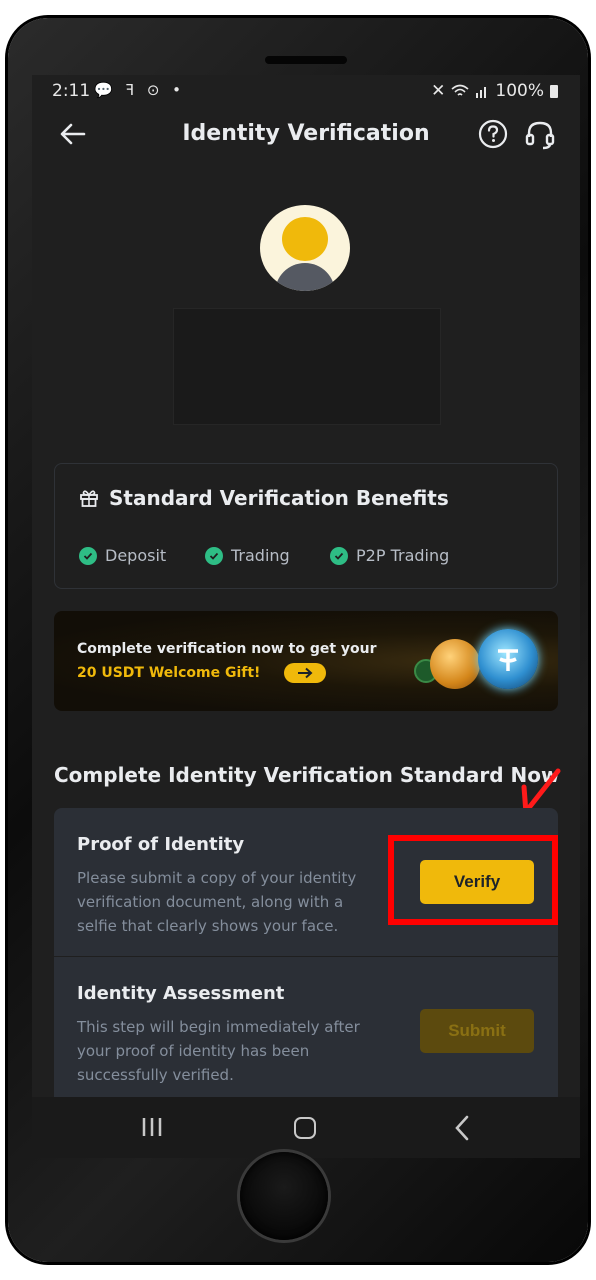 The image size is (596, 1280). I want to click on status-bar: 2:11 💬 ꟻ ⊙ • ✕ 100%, so click(306, 91).